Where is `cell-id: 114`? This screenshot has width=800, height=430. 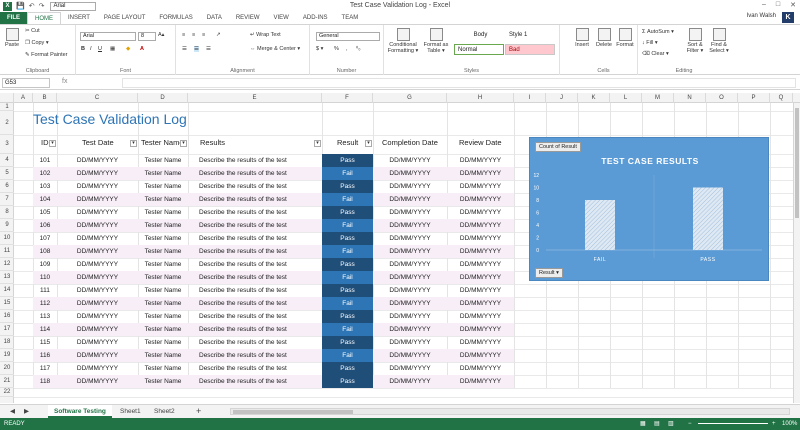 cell-id: 114 is located at coordinates (45, 329).